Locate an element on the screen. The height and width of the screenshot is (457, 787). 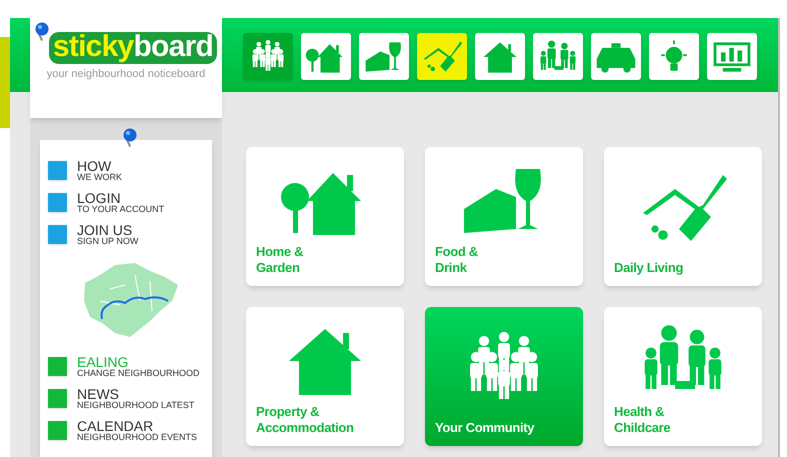
tile-label: Daily Living is located at coordinates (649, 268).